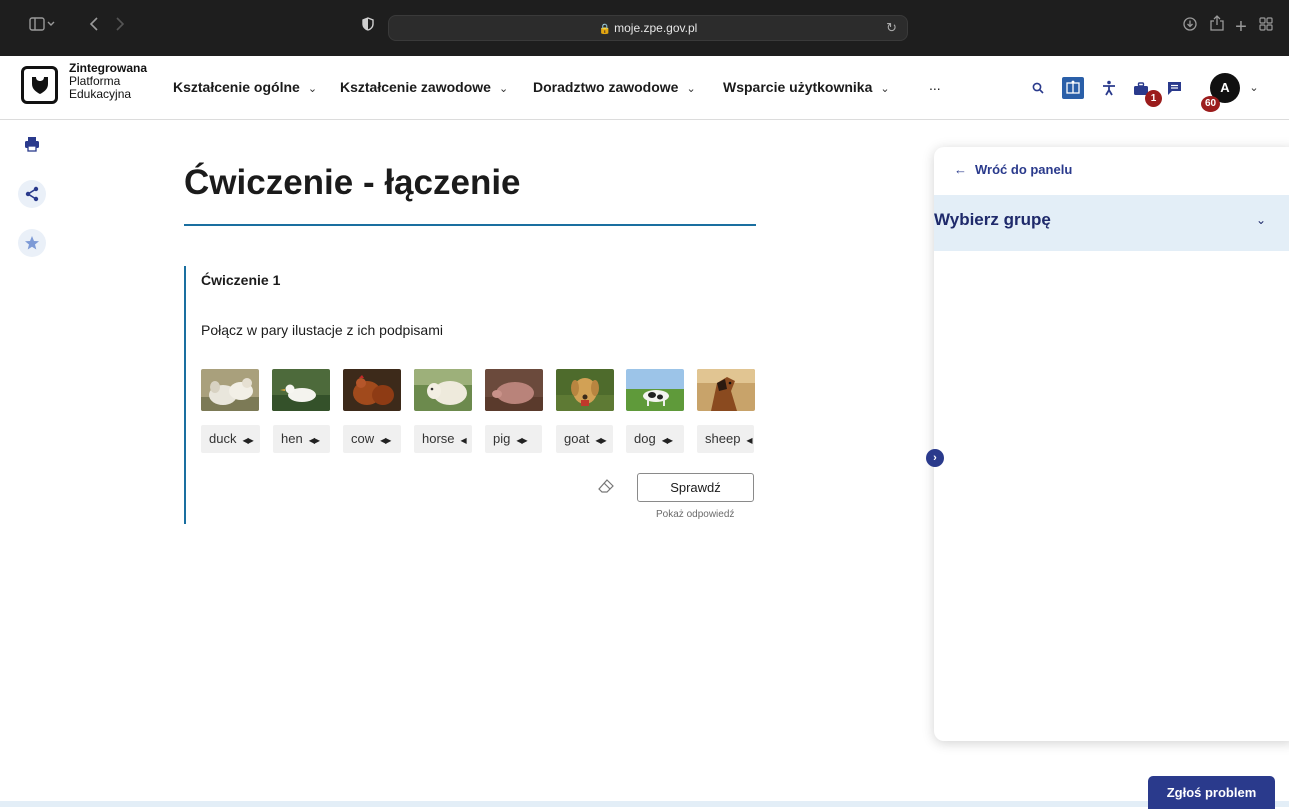 The width and height of the screenshot is (1289, 809). Describe the element at coordinates (513, 439) in the screenshot. I see `label-chip-pig: pig ◀▶` at that location.